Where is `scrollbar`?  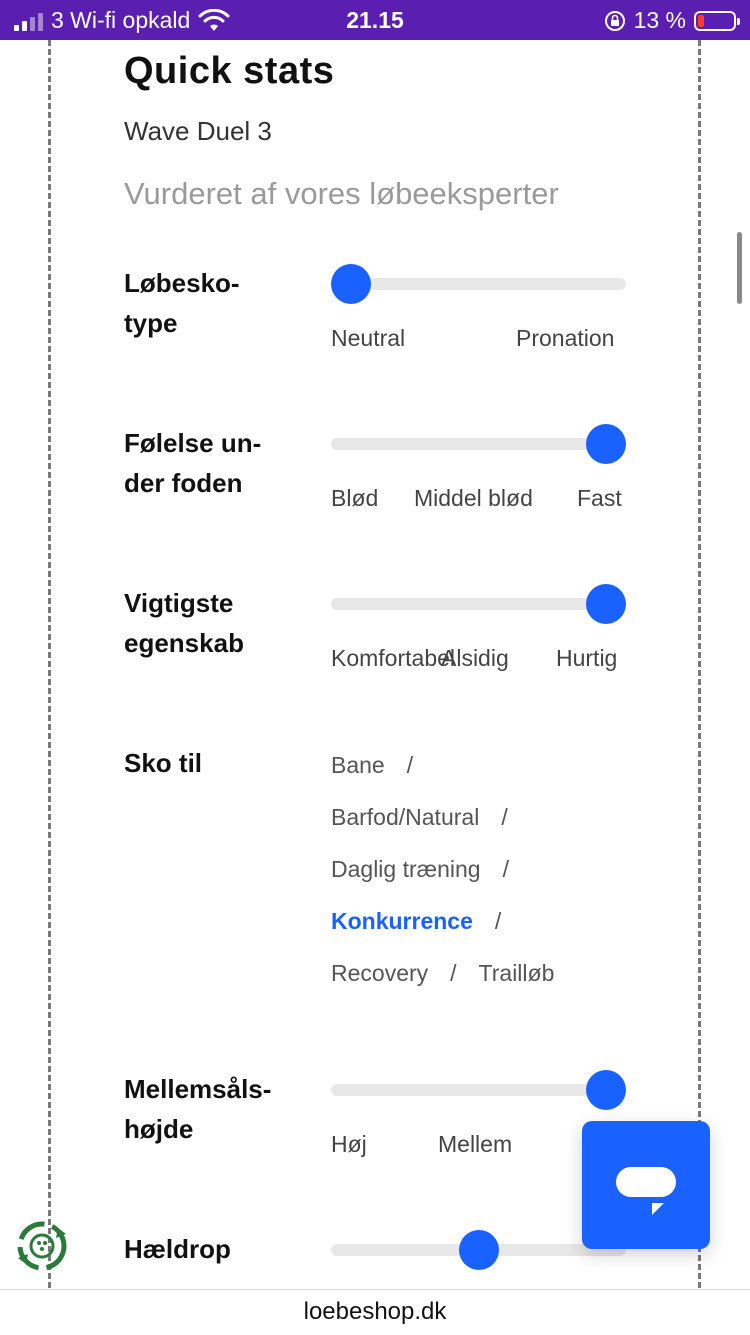 scrollbar is located at coordinates (739, 268).